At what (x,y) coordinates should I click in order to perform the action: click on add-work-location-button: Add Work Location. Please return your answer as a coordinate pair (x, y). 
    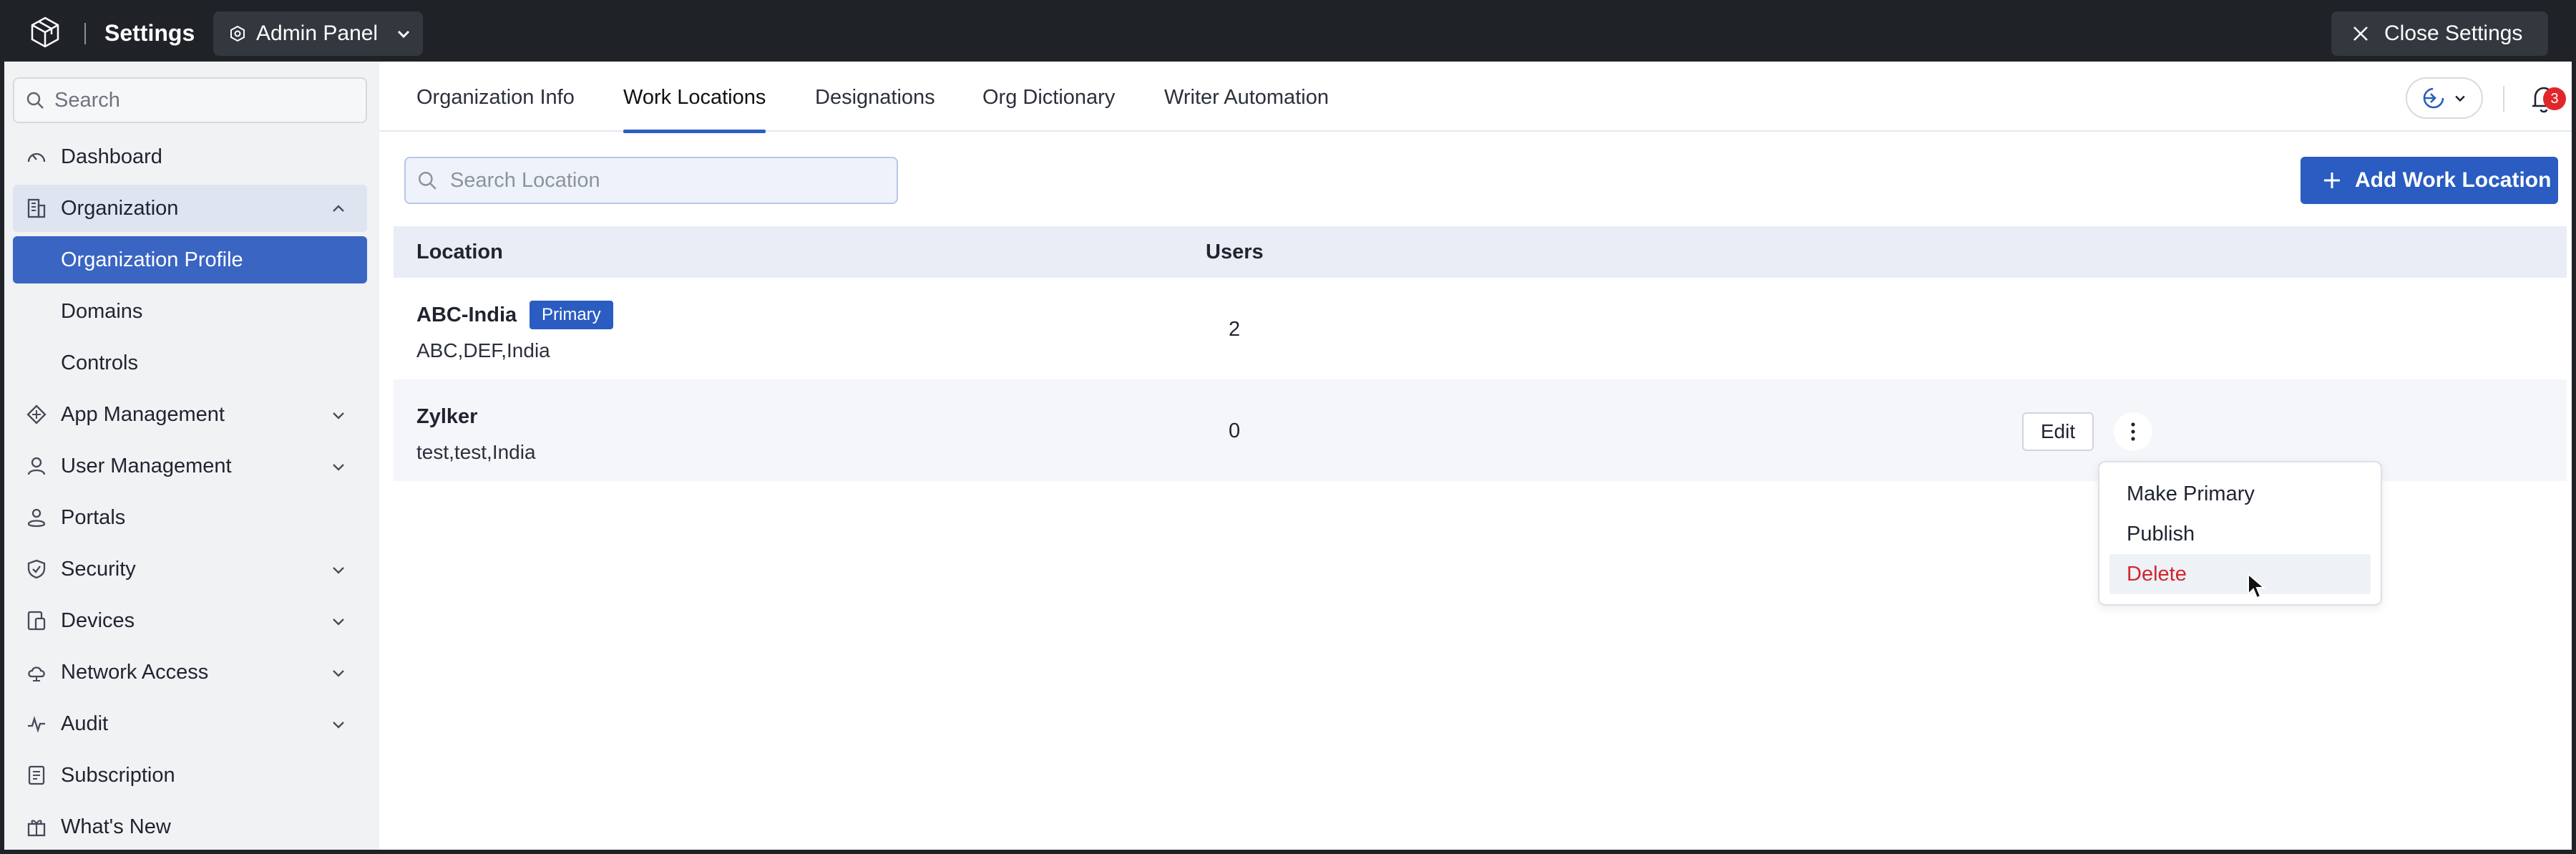
    Looking at the image, I should click on (2429, 181).